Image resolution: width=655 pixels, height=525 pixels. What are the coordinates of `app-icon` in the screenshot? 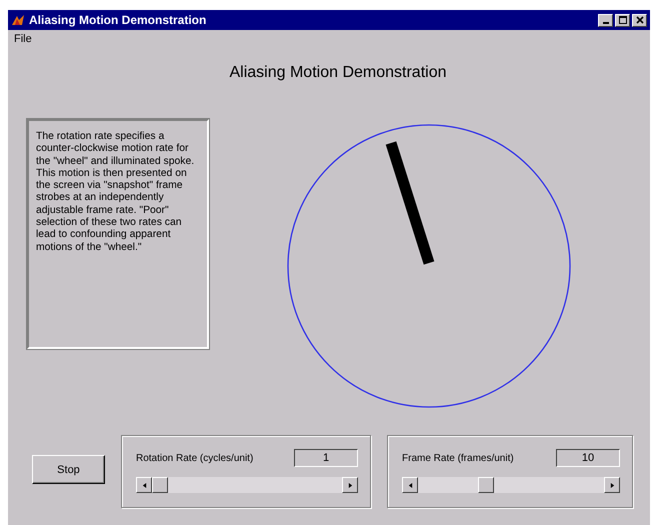 It's located at (18, 20).